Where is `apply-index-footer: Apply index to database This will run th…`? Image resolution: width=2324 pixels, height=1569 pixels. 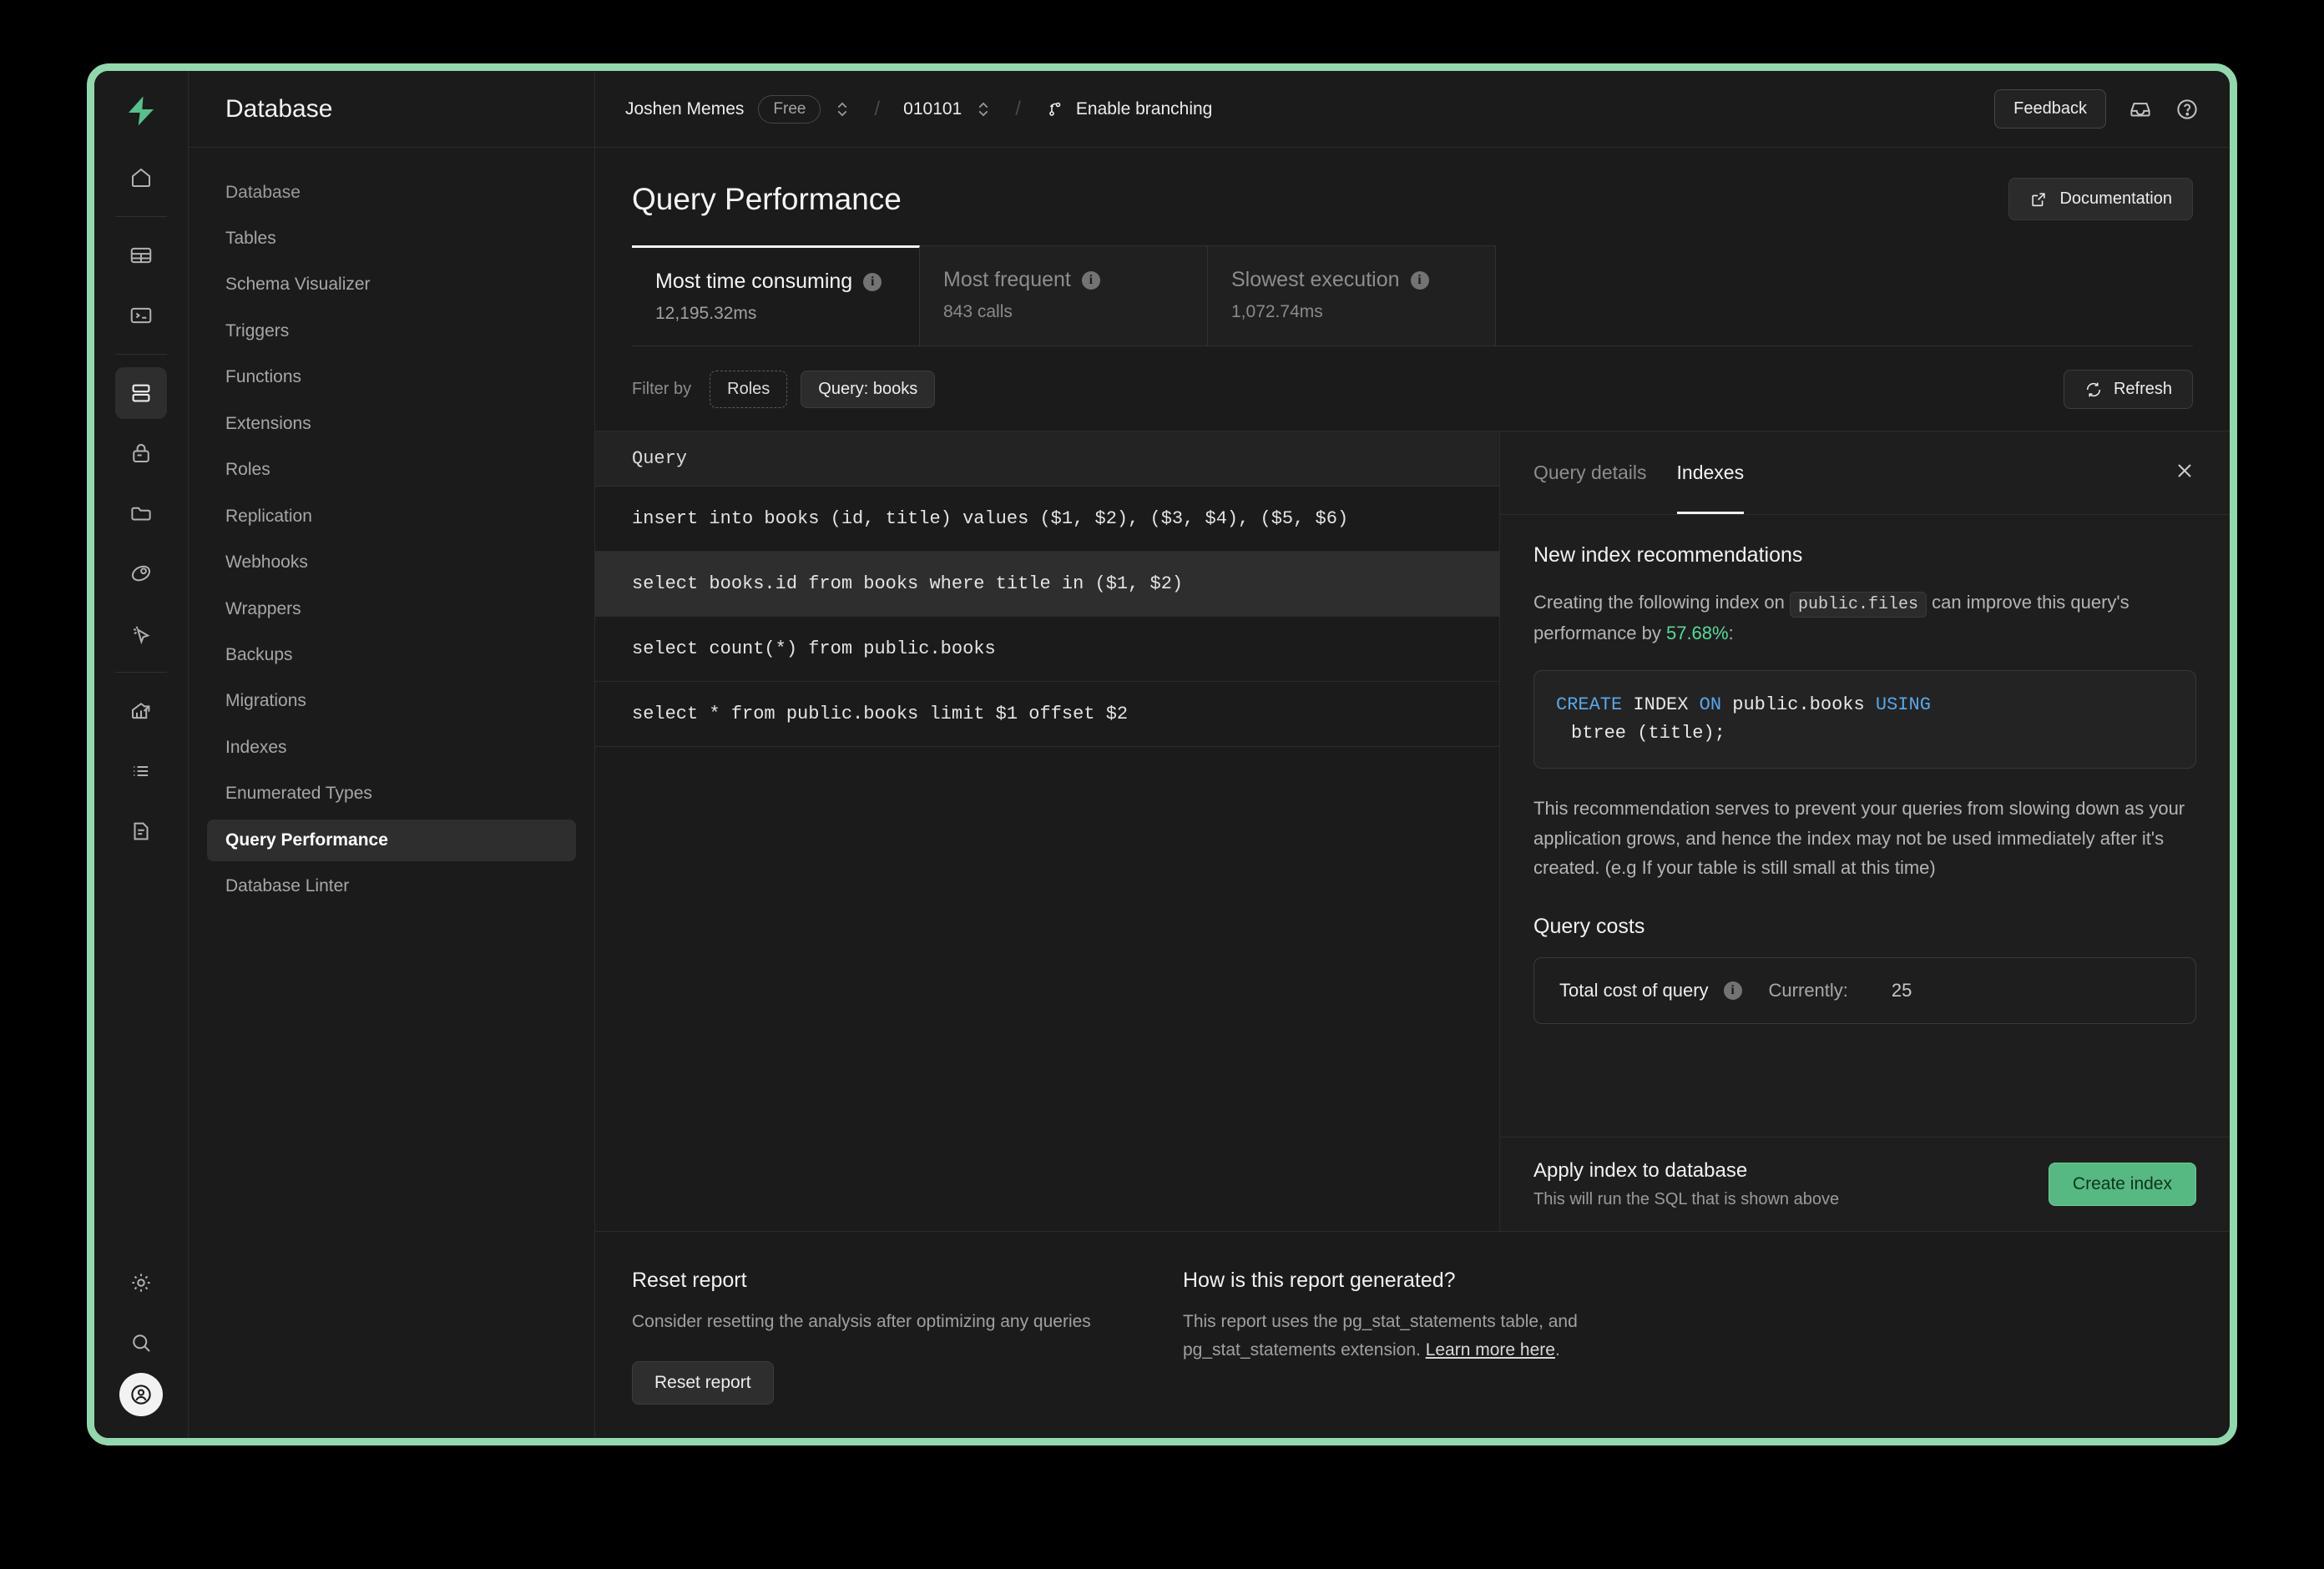
apply-index-footer: Apply index to database This will run th… is located at coordinates (1865, 1184).